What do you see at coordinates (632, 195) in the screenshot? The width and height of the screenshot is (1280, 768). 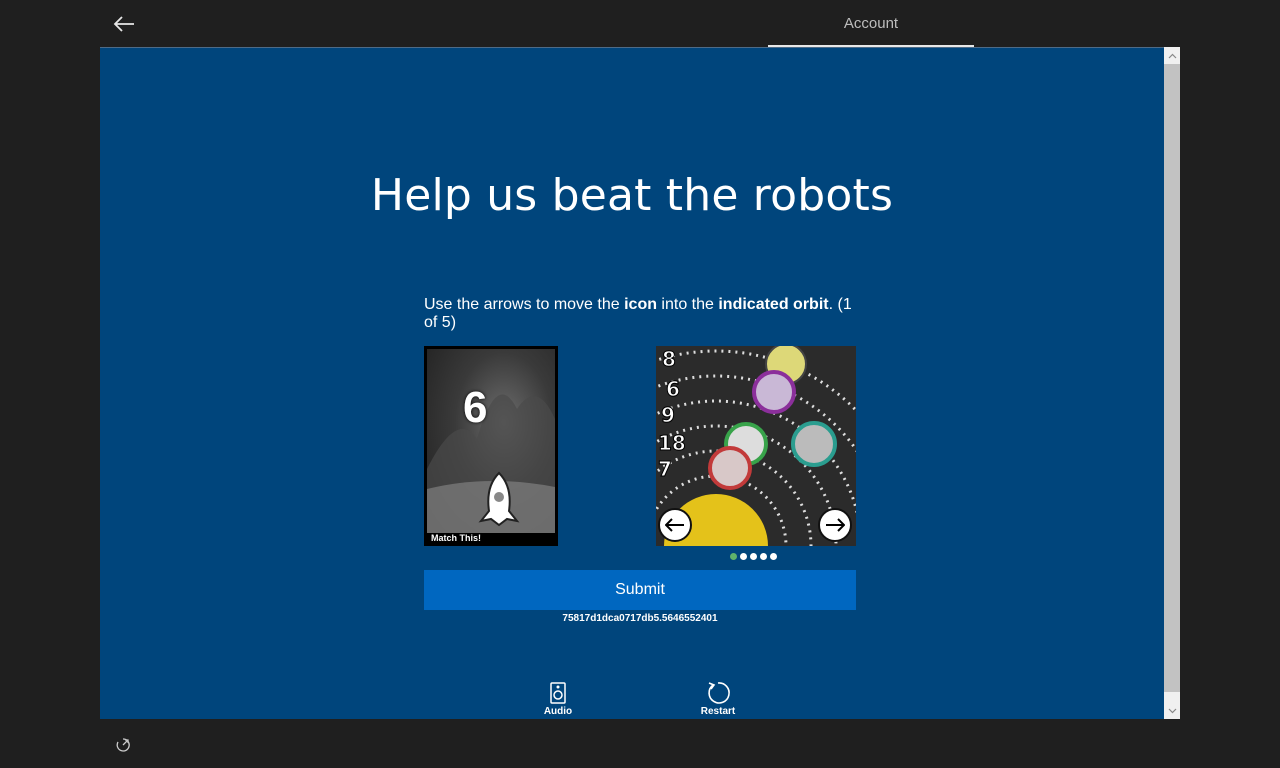 I see `page-title: Help us beat the robots` at bounding box center [632, 195].